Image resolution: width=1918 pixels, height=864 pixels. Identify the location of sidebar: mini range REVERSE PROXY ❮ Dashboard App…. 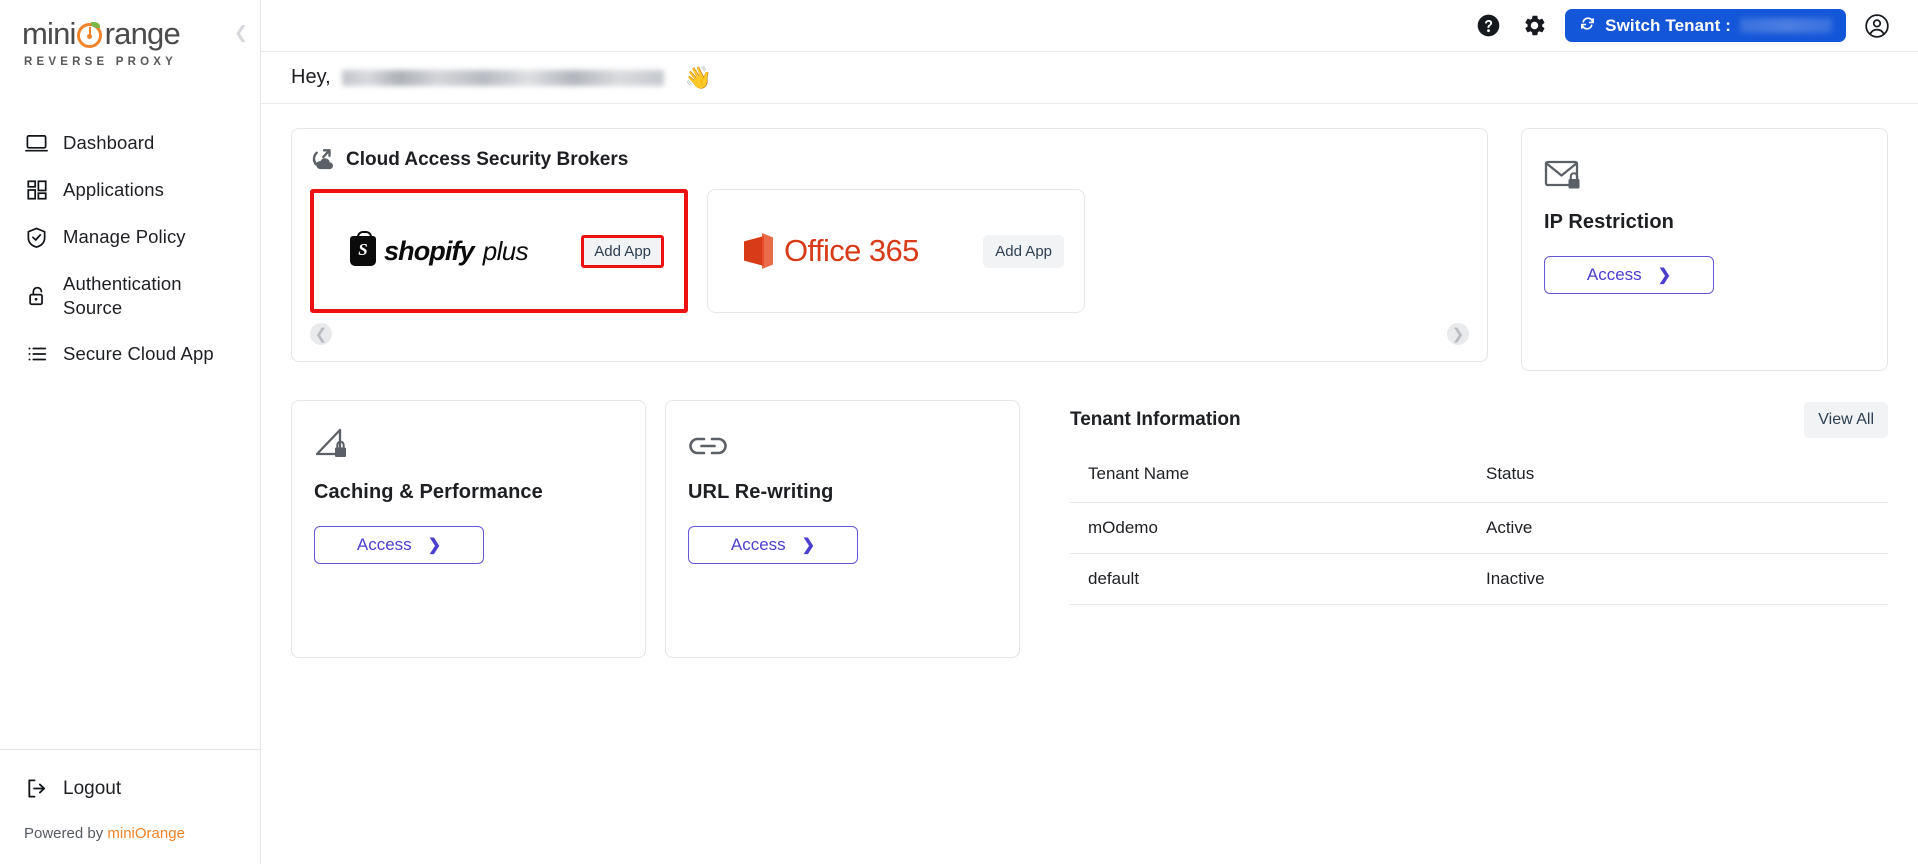
(130, 432).